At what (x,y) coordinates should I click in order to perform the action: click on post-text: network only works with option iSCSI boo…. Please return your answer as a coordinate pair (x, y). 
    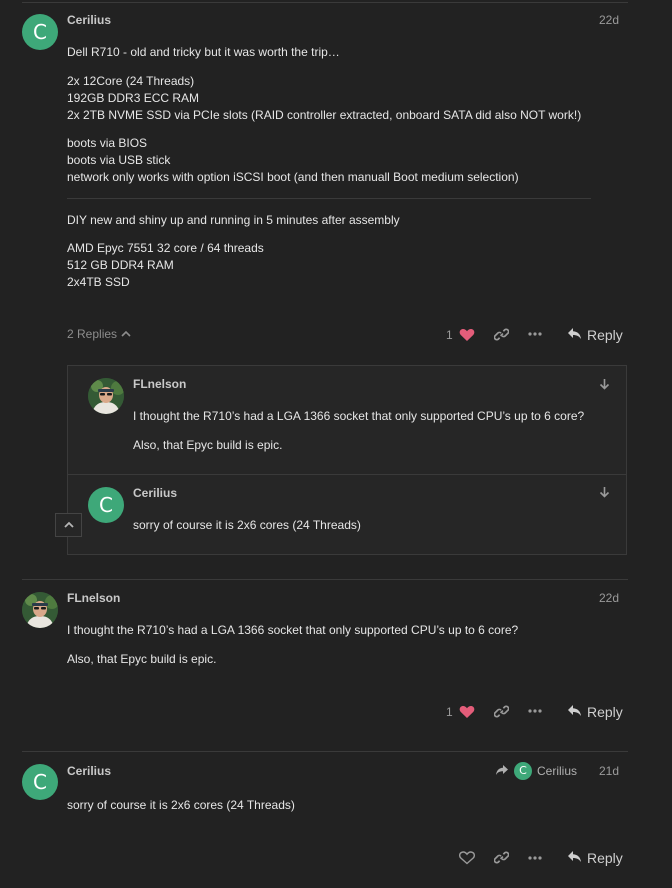
    Looking at the image, I should click on (293, 177).